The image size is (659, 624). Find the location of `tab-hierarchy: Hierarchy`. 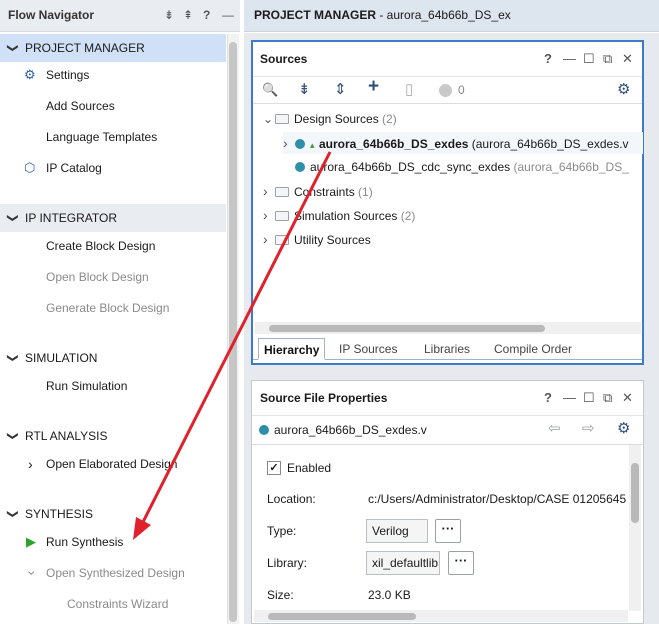

tab-hierarchy: Hierarchy is located at coordinates (292, 349).